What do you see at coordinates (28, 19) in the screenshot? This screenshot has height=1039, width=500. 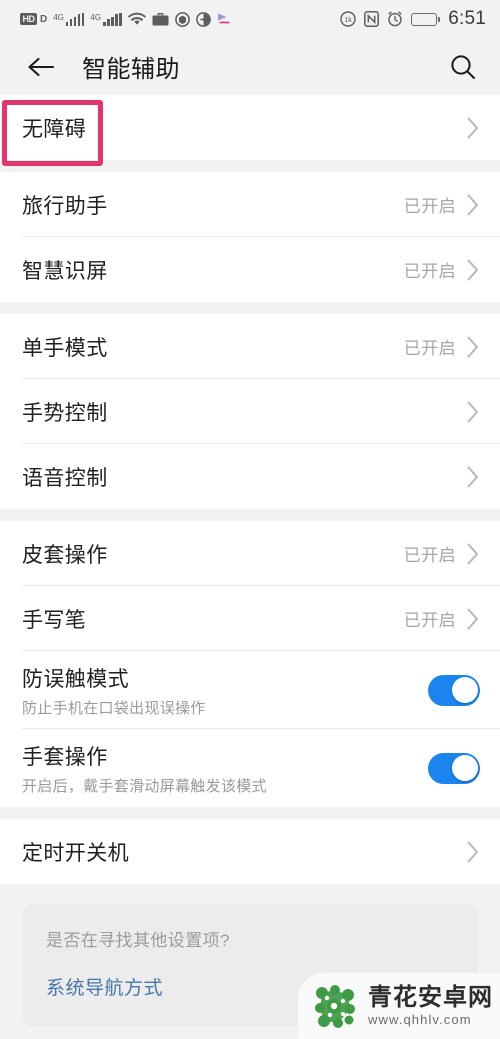 I see `hd-icon: HD` at bounding box center [28, 19].